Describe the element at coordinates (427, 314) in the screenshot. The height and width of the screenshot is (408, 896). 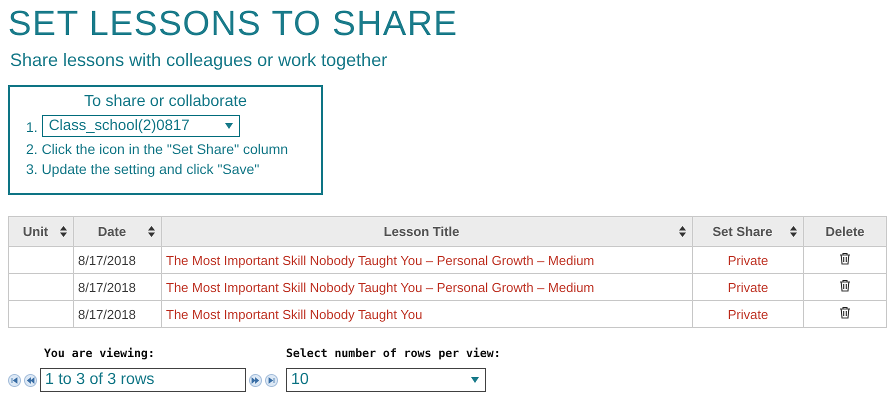
I see `lesson-title-link: The Most Important Skill Nobody Taught You` at that location.